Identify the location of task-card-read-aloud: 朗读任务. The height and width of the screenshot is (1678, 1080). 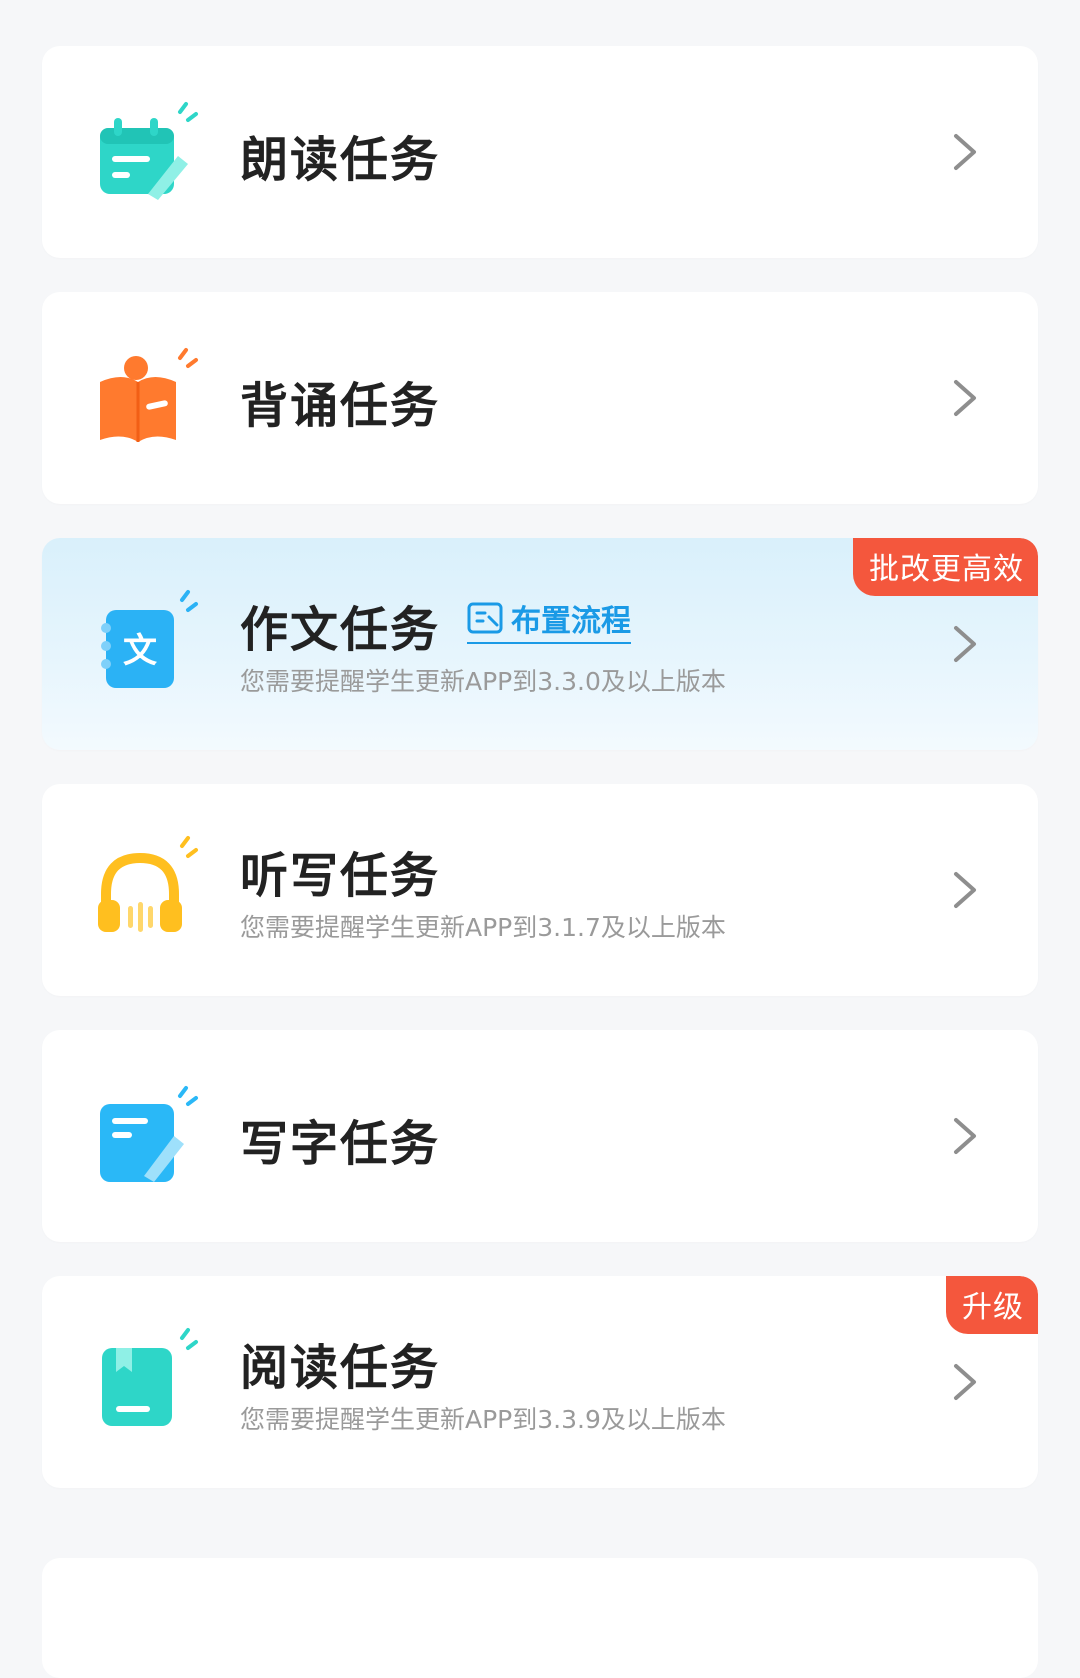
(540, 152).